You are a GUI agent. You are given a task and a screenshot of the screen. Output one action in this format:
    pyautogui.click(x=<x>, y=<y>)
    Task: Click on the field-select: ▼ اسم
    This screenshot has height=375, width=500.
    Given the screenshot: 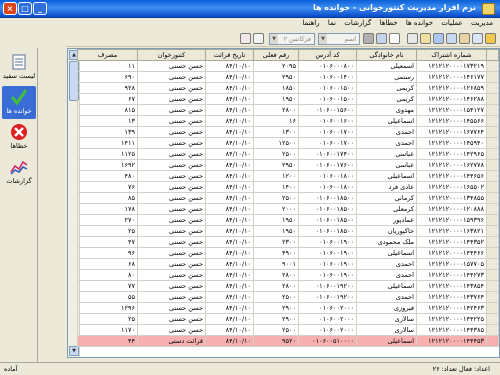 What is the action you would take?
    pyautogui.click(x=339, y=39)
    